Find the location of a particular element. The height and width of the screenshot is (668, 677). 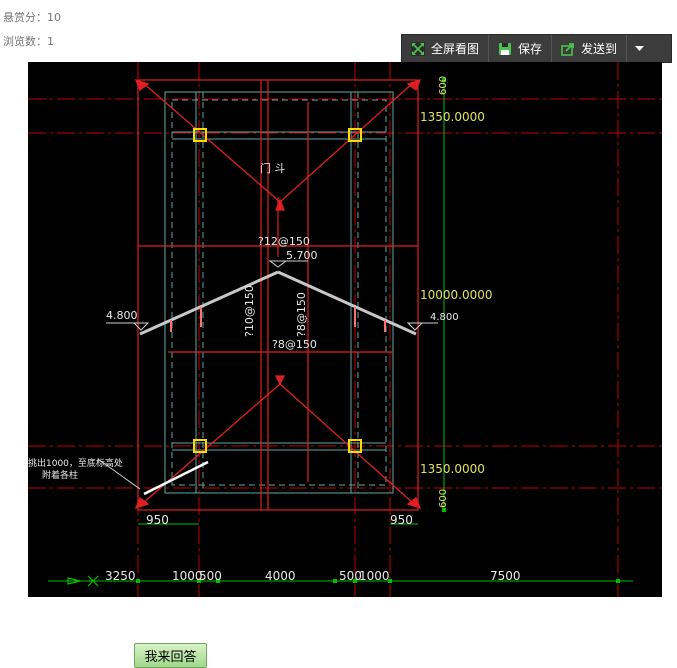

send-to-button: 发送到 is located at coordinates (590, 48).